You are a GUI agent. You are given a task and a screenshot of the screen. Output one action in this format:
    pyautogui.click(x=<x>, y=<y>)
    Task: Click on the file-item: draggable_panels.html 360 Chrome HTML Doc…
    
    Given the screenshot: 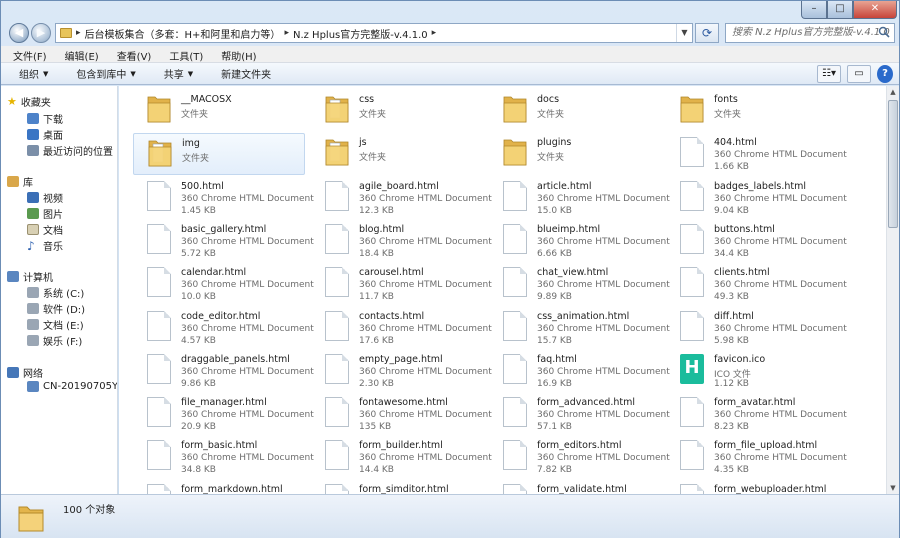 What is the action you would take?
    pyautogui.click(x=223, y=371)
    